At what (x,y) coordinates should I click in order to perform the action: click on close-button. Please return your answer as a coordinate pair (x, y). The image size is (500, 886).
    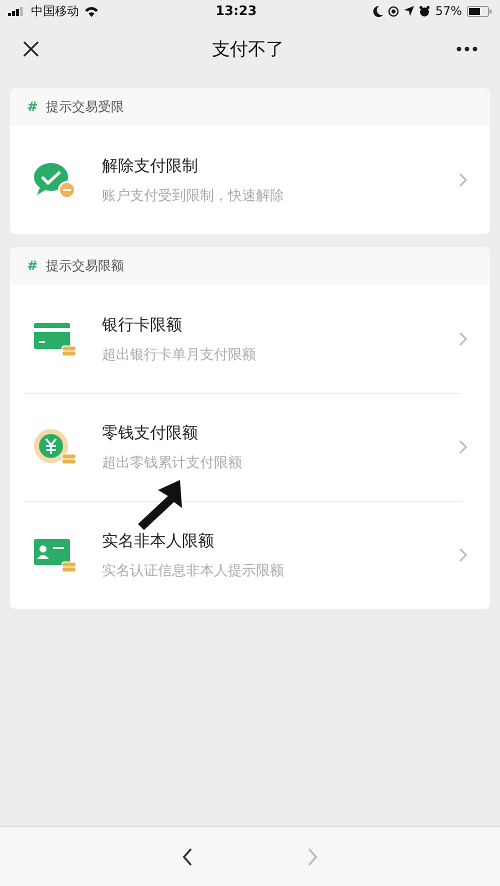
    Looking at the image, I should click on (31, 49).